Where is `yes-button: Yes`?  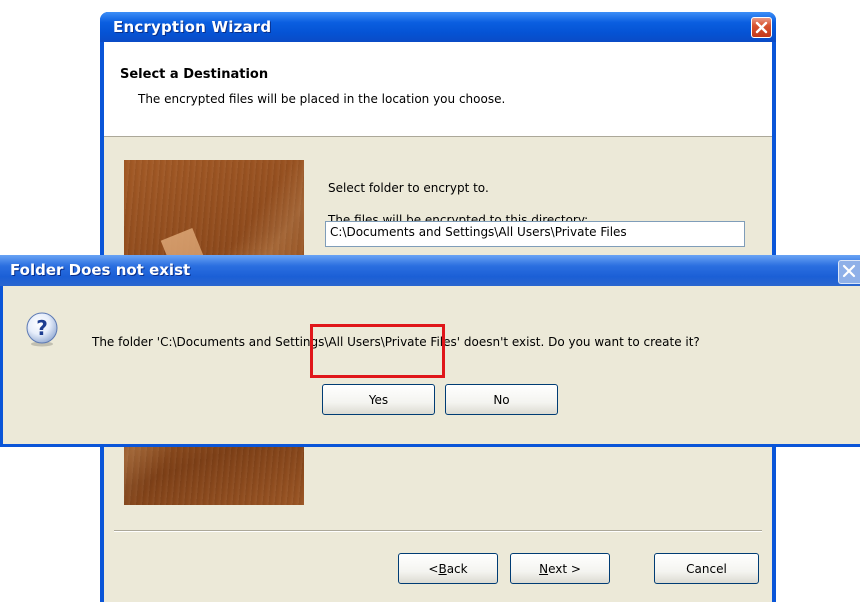
yes-button: Yes is located at coordinates (378, 399).